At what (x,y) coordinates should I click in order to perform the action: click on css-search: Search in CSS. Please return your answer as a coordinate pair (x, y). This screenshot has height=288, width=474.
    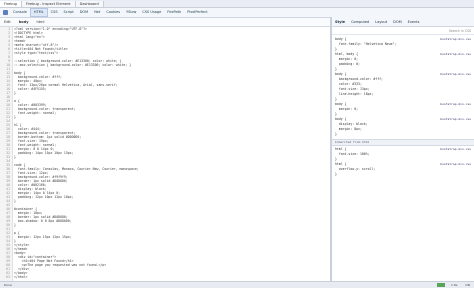
    Looking at the image, I should click on (403, 31).